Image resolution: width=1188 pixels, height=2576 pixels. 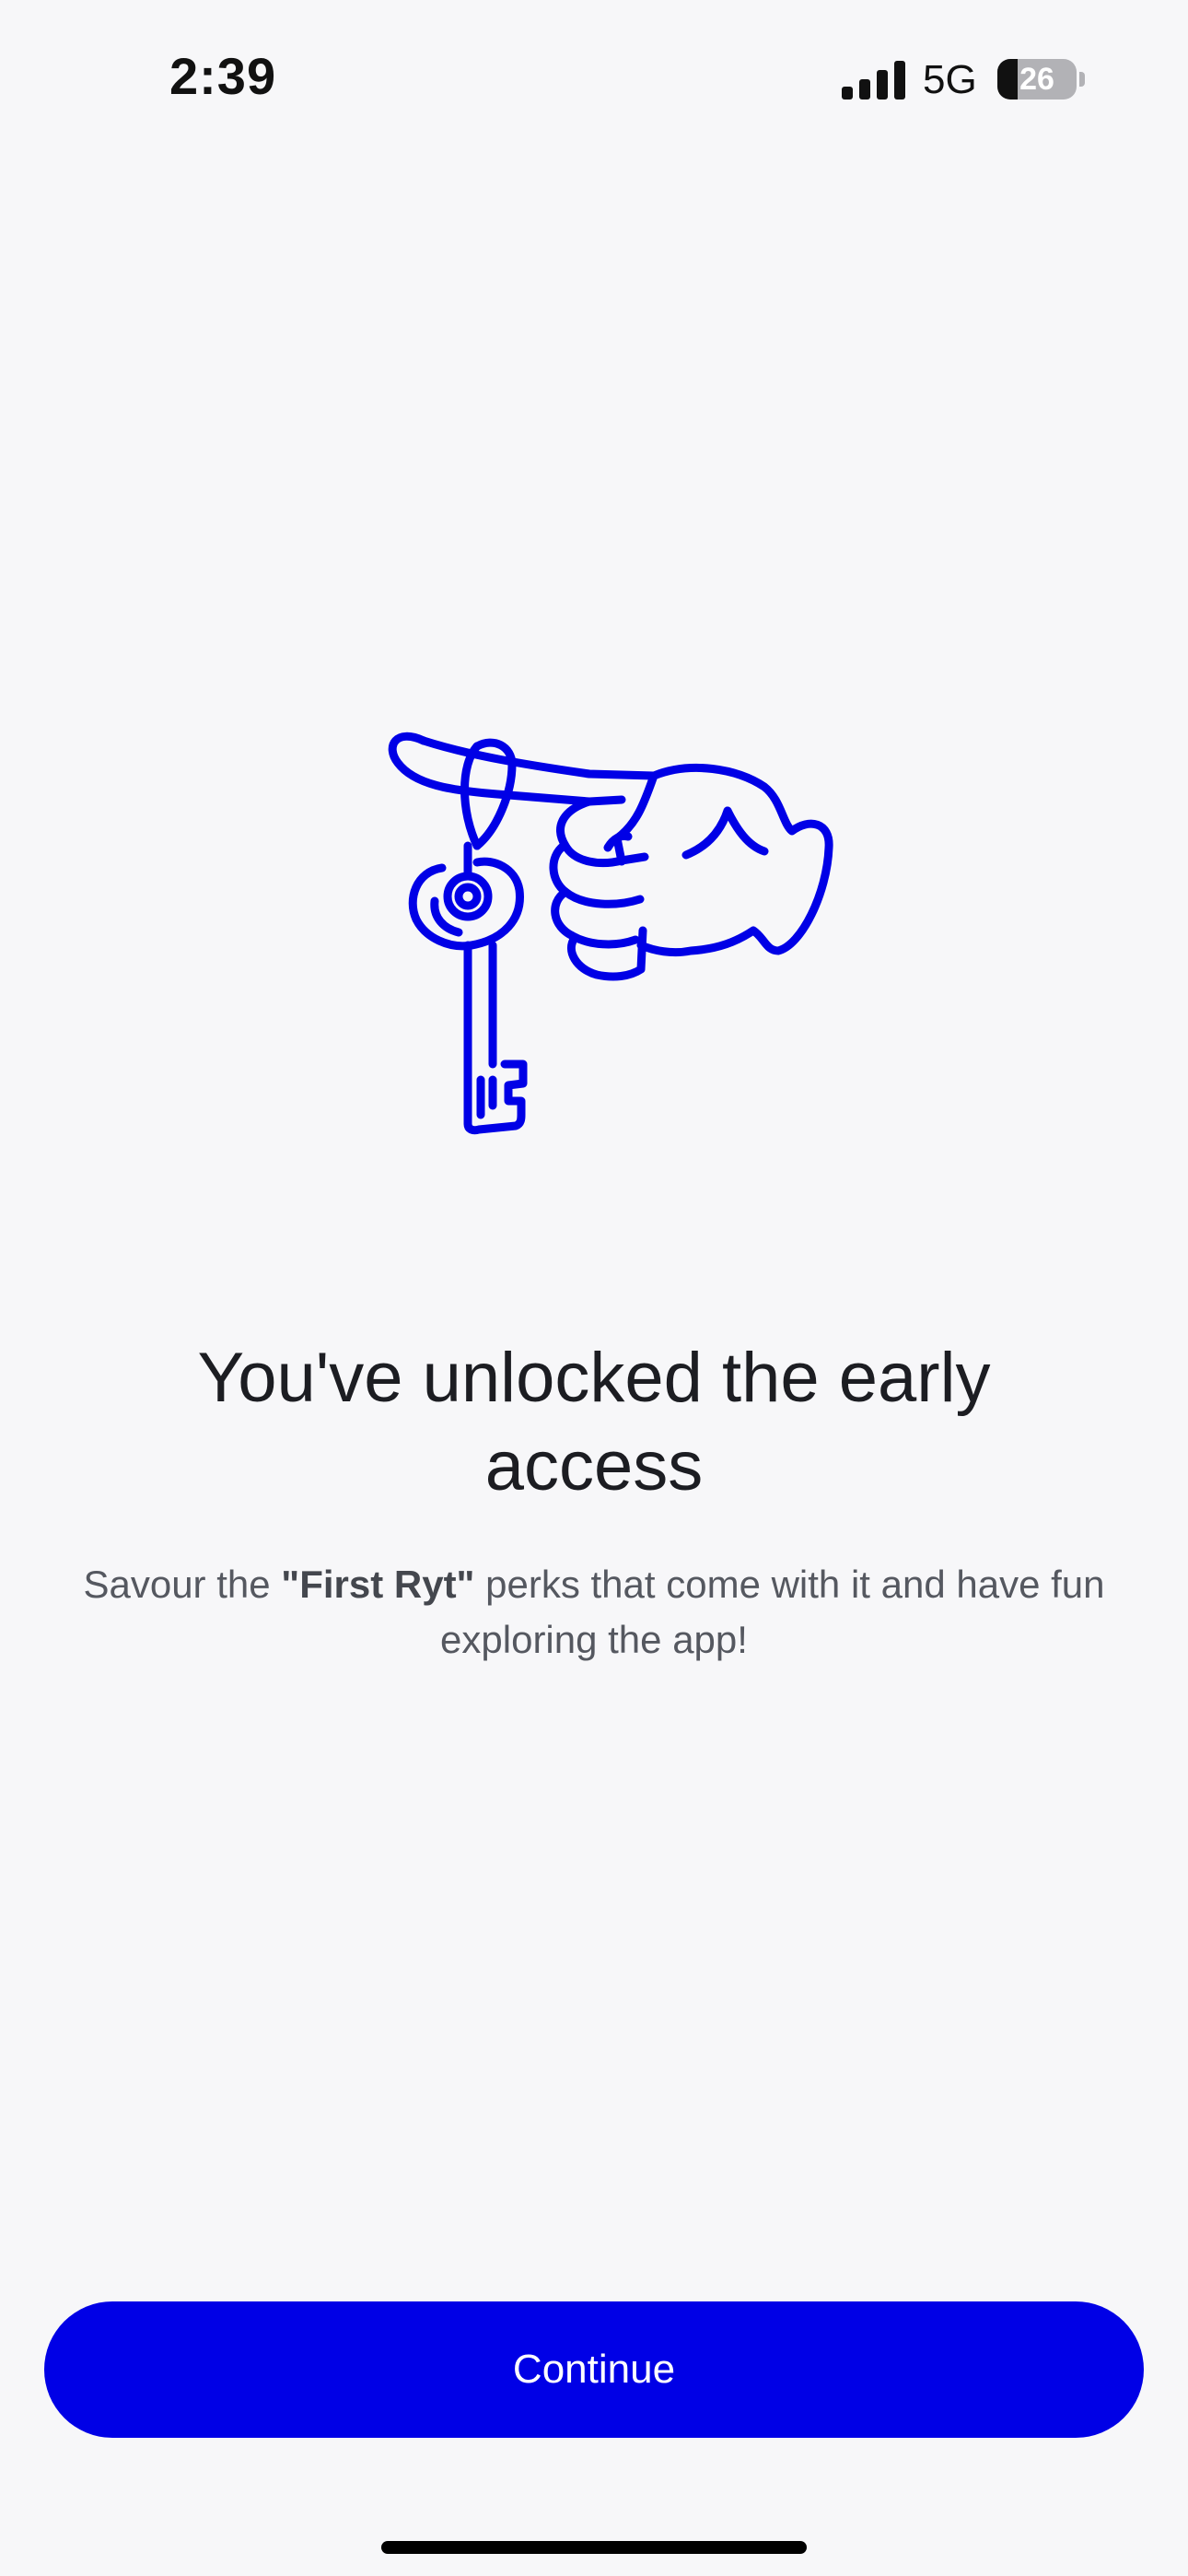 What do you see at coordinates (594, 1422) in the screenshot?
I see `headline: You've unlocked the early access` at bounding box center [594, 1422].